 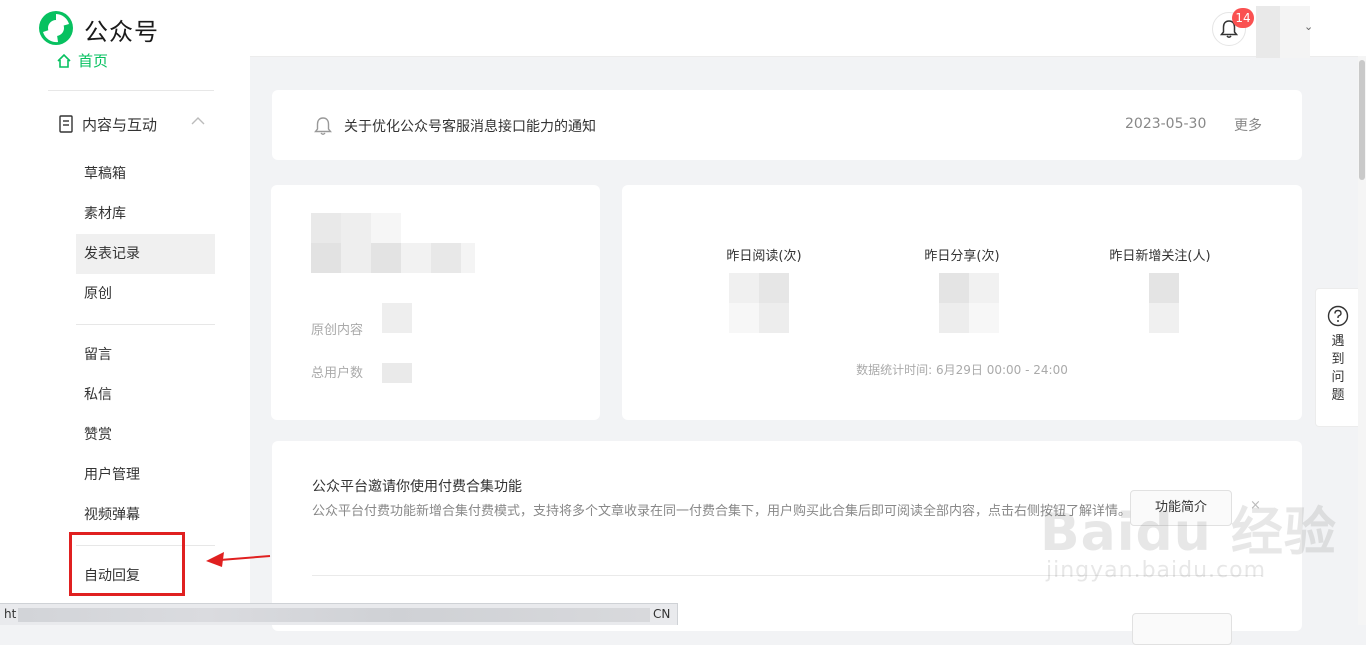 What do you see at coordinates (397, 373) in the screenshot?
I see `total-users-value-blurred` at bounding box center [397, 373].